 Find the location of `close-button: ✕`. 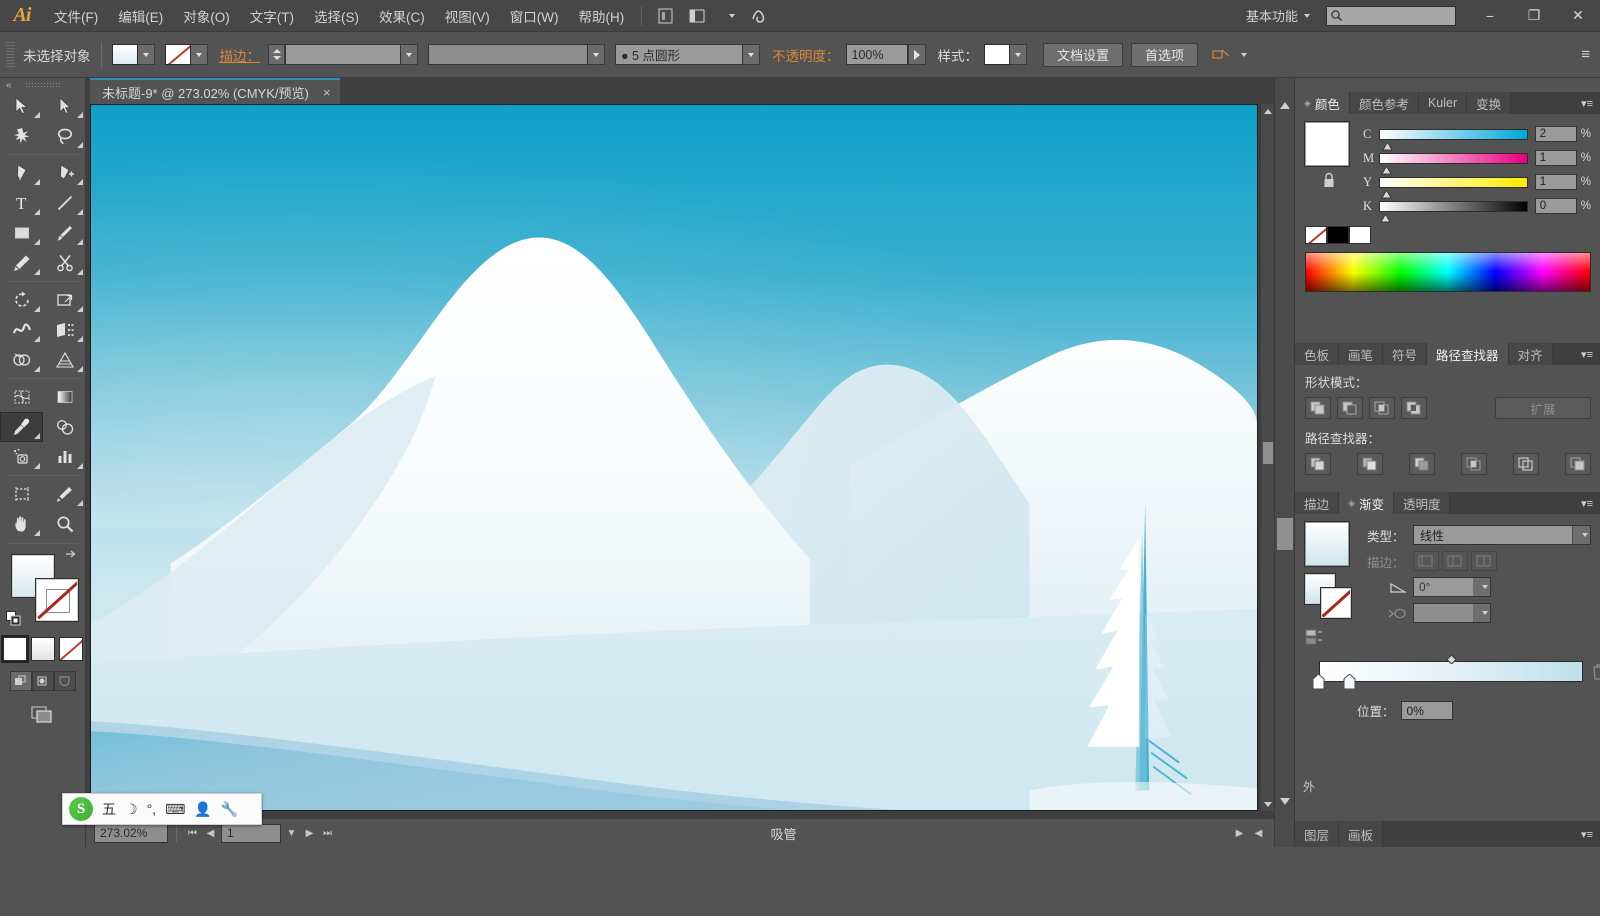

close-button: ✕ is located at coordinates (1578, 15).